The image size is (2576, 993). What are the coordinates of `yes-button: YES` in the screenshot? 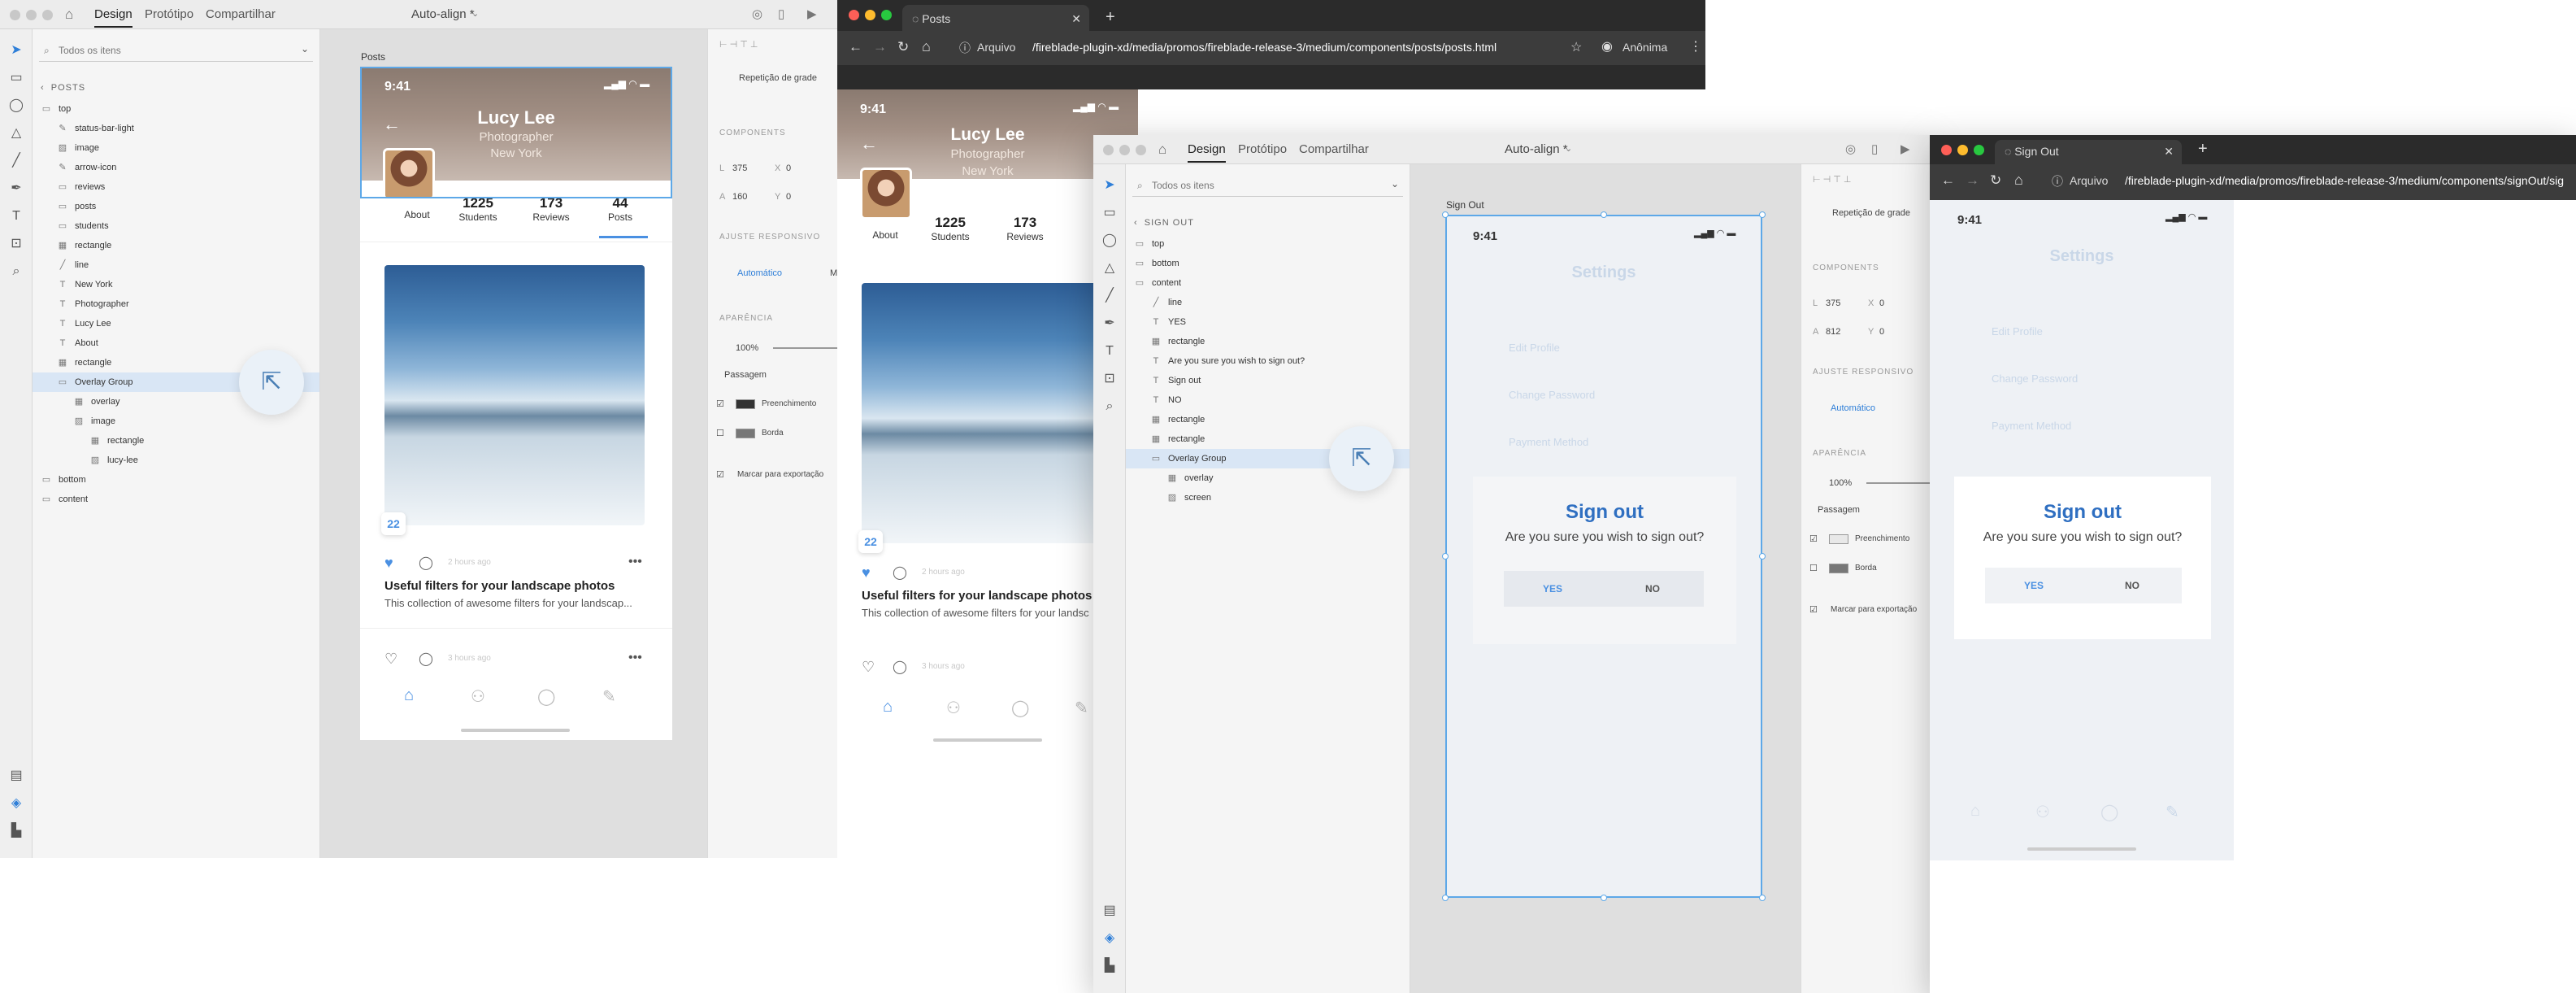 It's located at (2034, 585).